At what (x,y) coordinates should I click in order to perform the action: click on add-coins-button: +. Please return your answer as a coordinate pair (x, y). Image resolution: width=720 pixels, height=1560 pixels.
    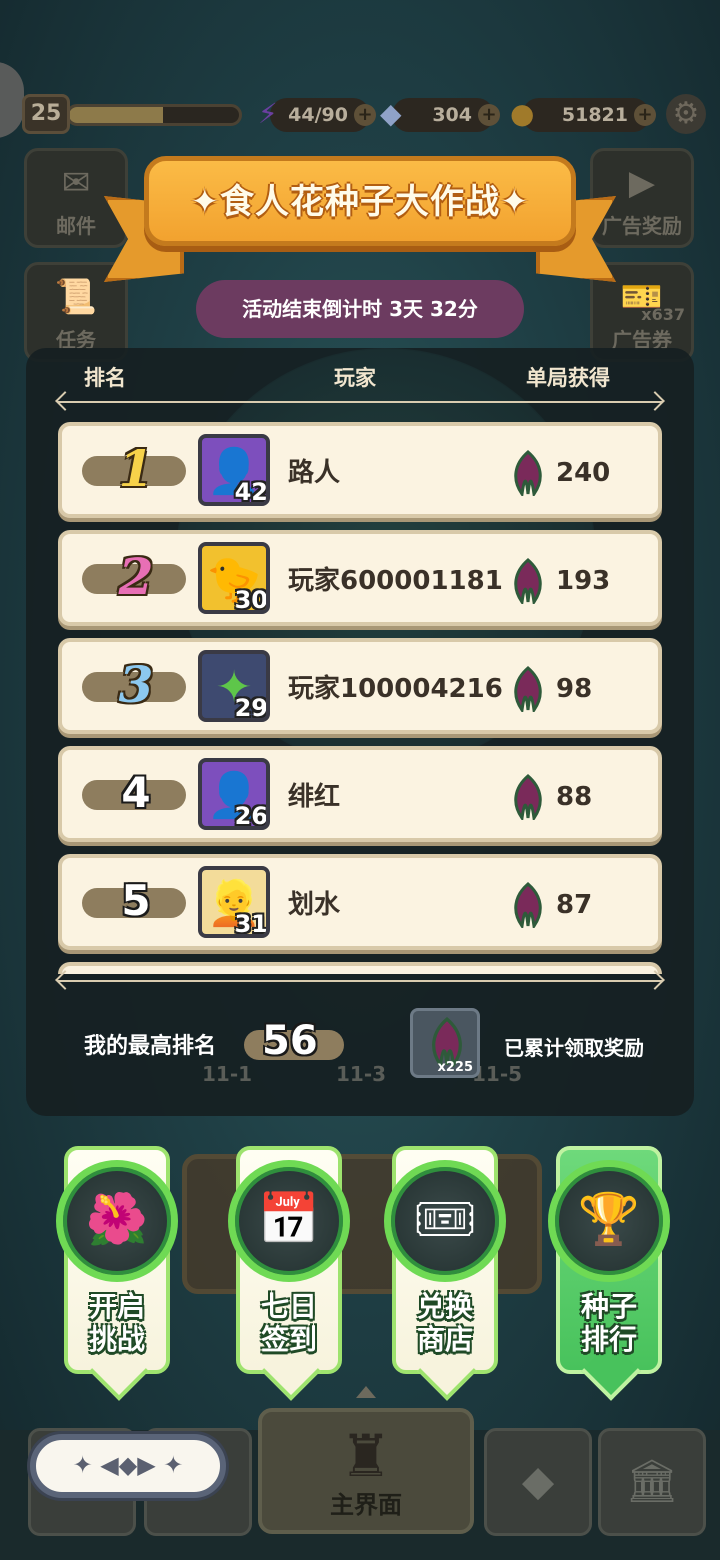
    Looking at the image, I should click on (645, 115).